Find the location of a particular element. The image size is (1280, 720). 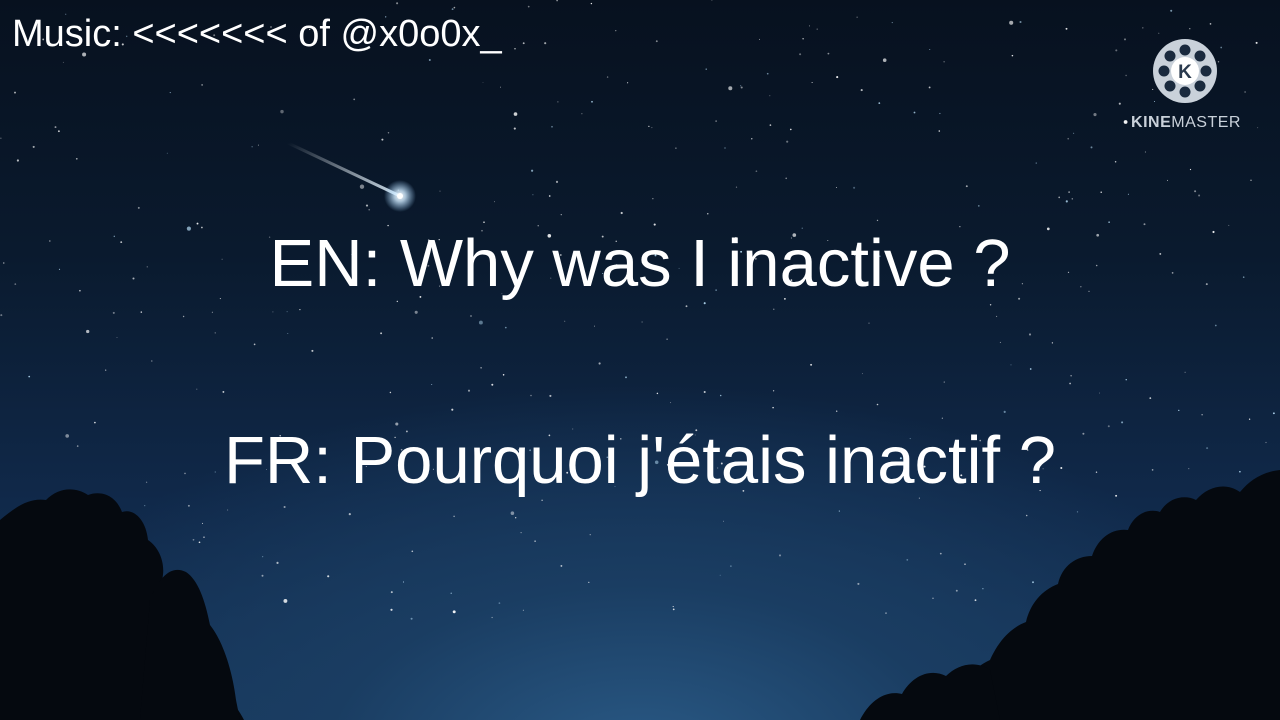

caption-english: EN: Why was I inactive ? is located at coordinates (640, 263).